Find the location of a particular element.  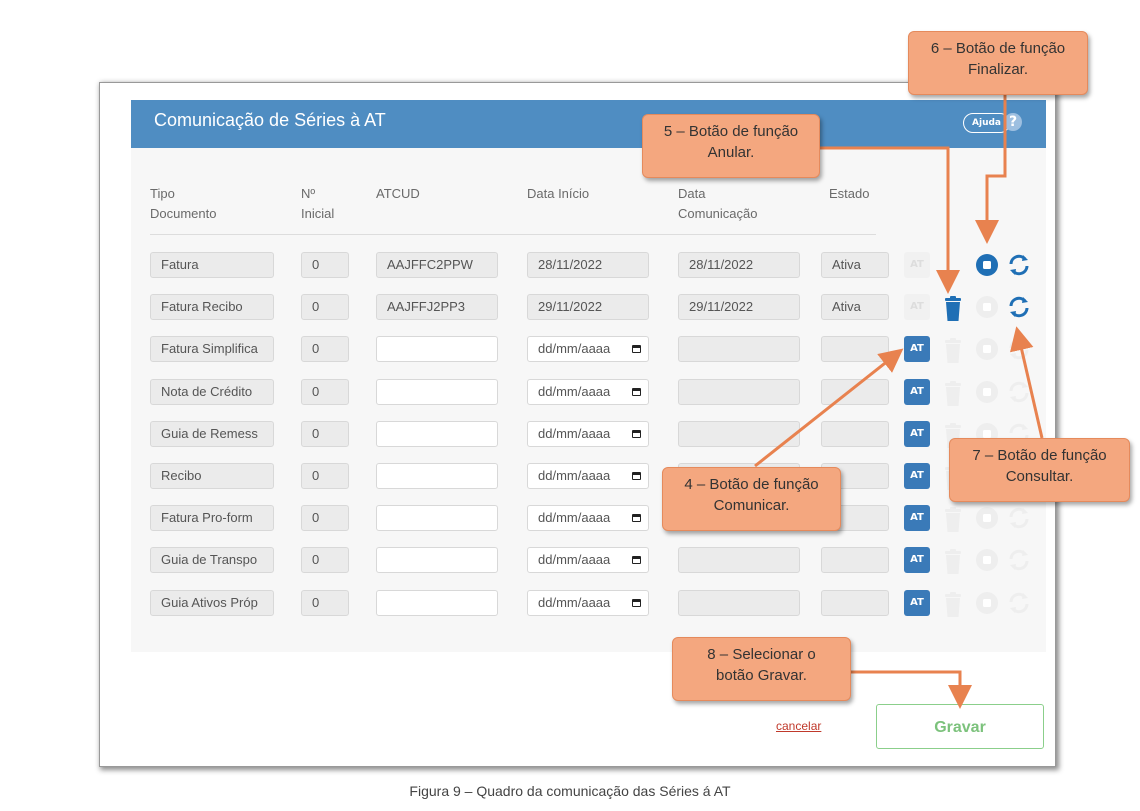

callout-consultar: 7 – Botão de função Consultar. is located at coordinates (1039, 470).